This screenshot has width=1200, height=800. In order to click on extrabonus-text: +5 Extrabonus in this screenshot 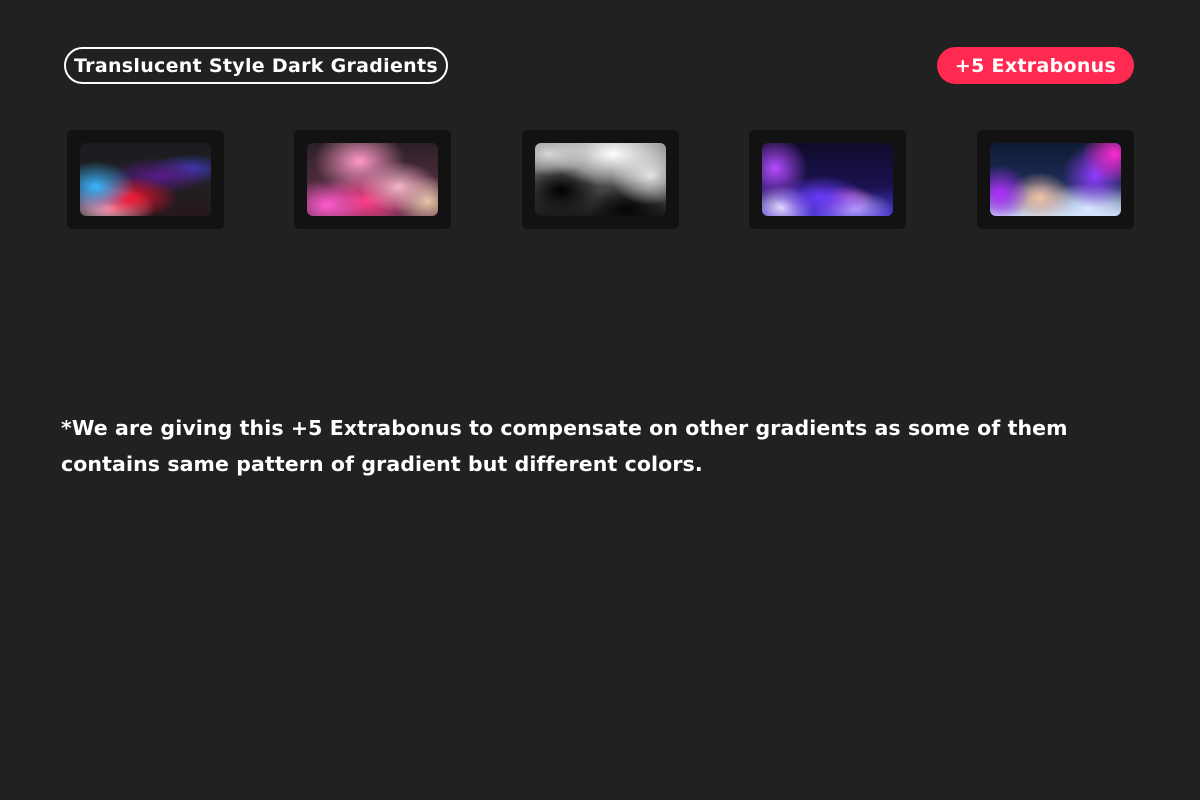, I will do `click(1035, 65)`.